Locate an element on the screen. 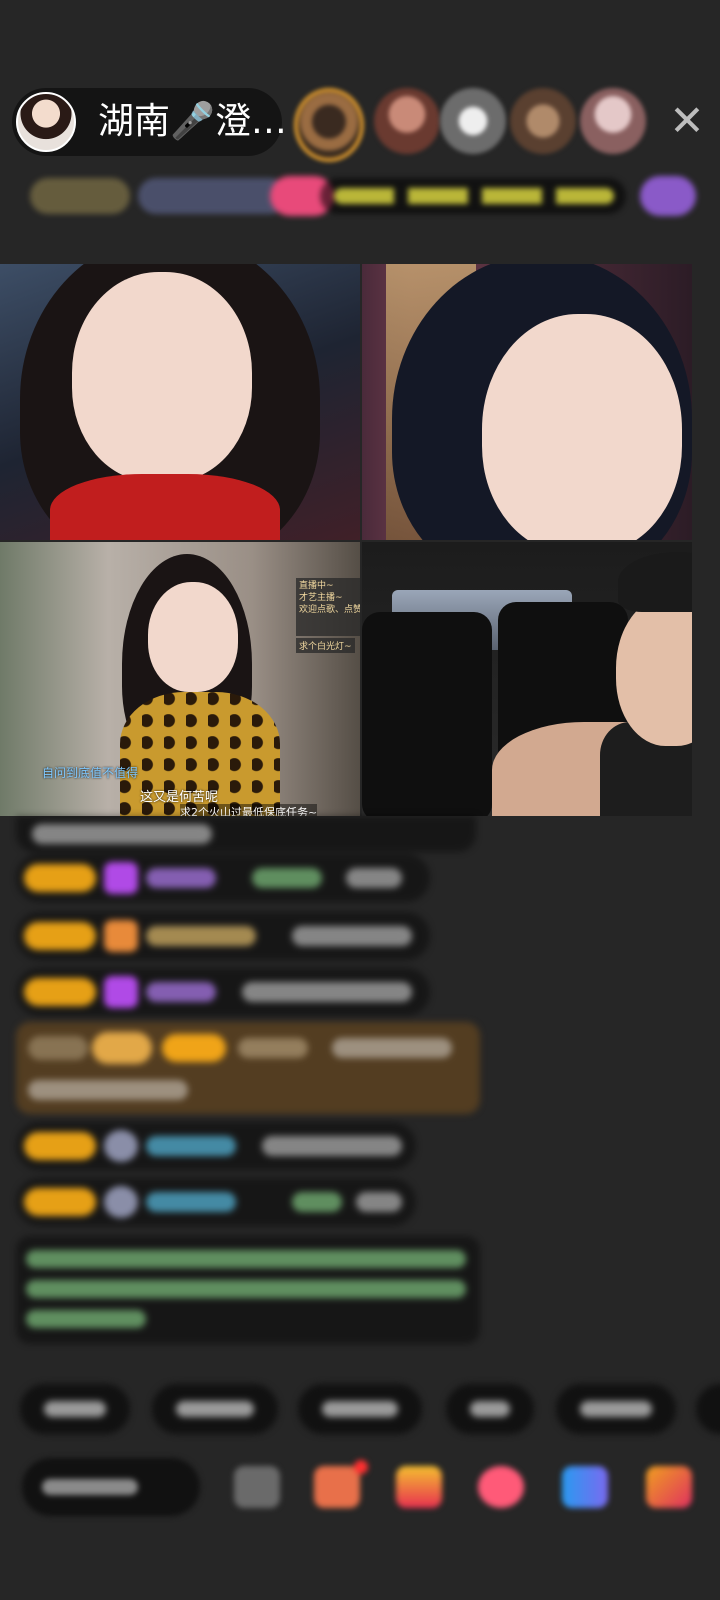 This screenshot has width=720, height=1600. heart-icon is located at coordinates (501, 1487).